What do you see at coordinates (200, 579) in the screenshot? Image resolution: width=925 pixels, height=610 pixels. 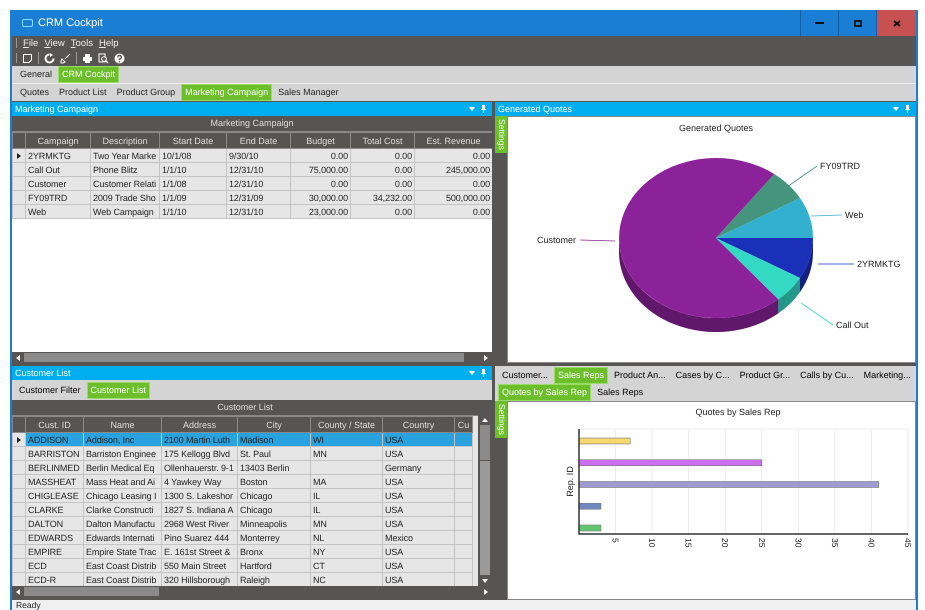 I see `table-cell: 320 Hillsborough` at bounding box center [200, 579].